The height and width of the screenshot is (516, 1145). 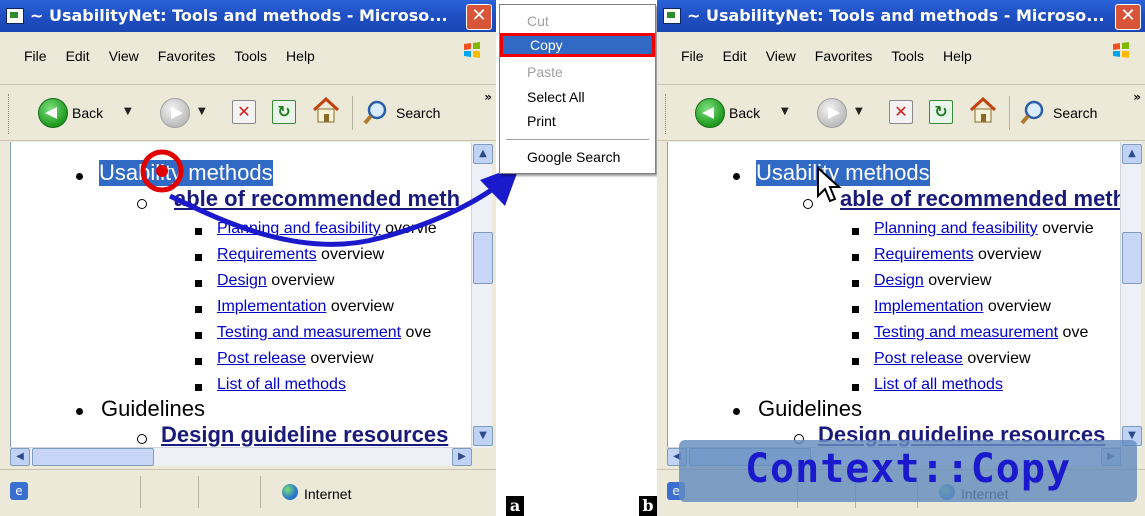 What do you see at coordinates (966, 332) in the screenshot?
I see `testing-link: Testing and measurement` at bounding box center [966, 332].